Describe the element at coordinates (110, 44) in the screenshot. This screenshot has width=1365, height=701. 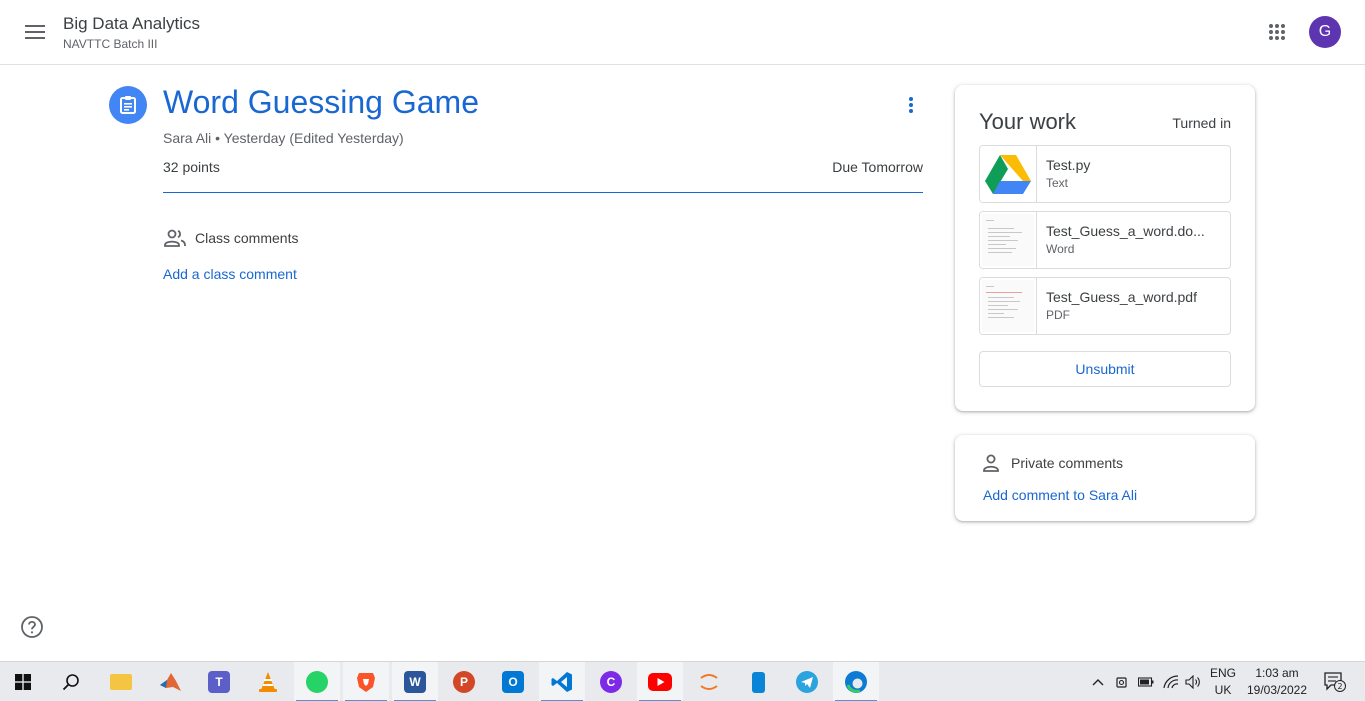
I see `course-subtitle: NAVTTC Batch III` at that location.